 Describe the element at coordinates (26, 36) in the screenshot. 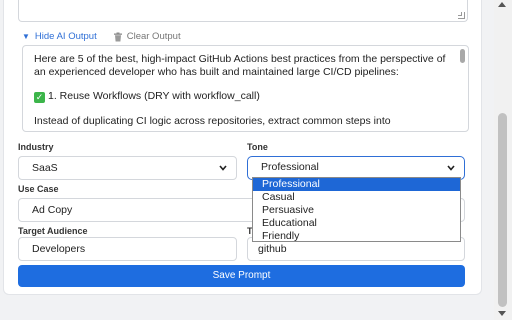

I see `caret-down-icon: ▼` at that location.